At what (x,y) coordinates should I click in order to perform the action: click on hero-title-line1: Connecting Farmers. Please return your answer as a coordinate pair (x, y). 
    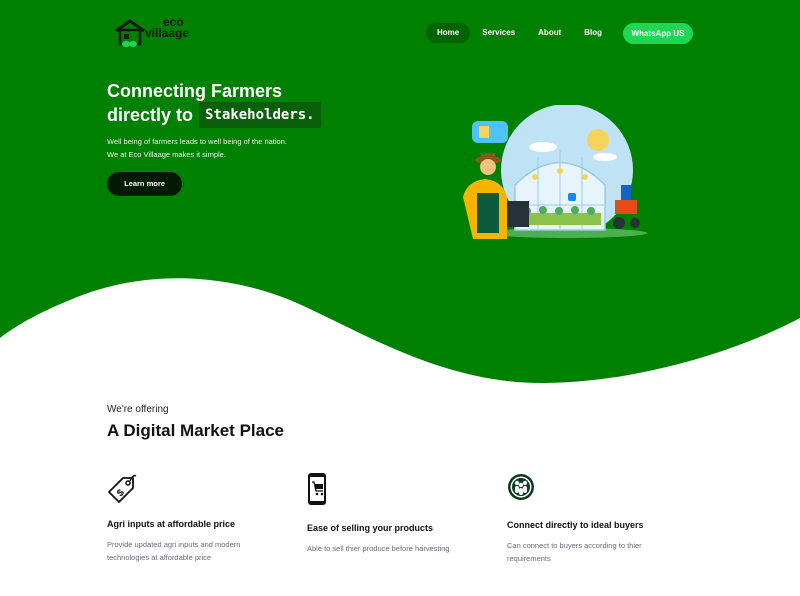
    Looking at the image, I should click on (195, 91).